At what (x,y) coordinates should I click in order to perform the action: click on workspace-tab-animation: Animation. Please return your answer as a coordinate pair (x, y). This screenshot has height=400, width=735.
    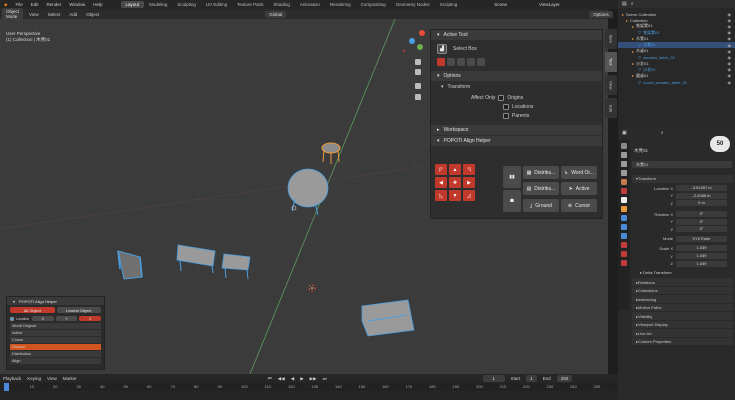
    Looking at the image, I should click on (310, 4).